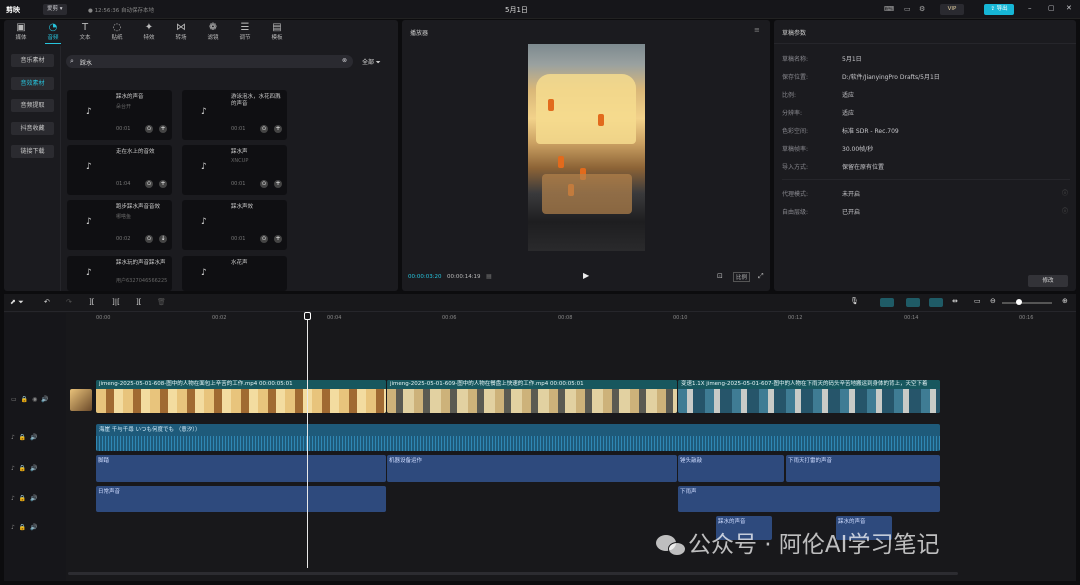  Describe the element at coordinates (854, 301) in the screenshot. I see `mic-icon: 🎙` at that location.